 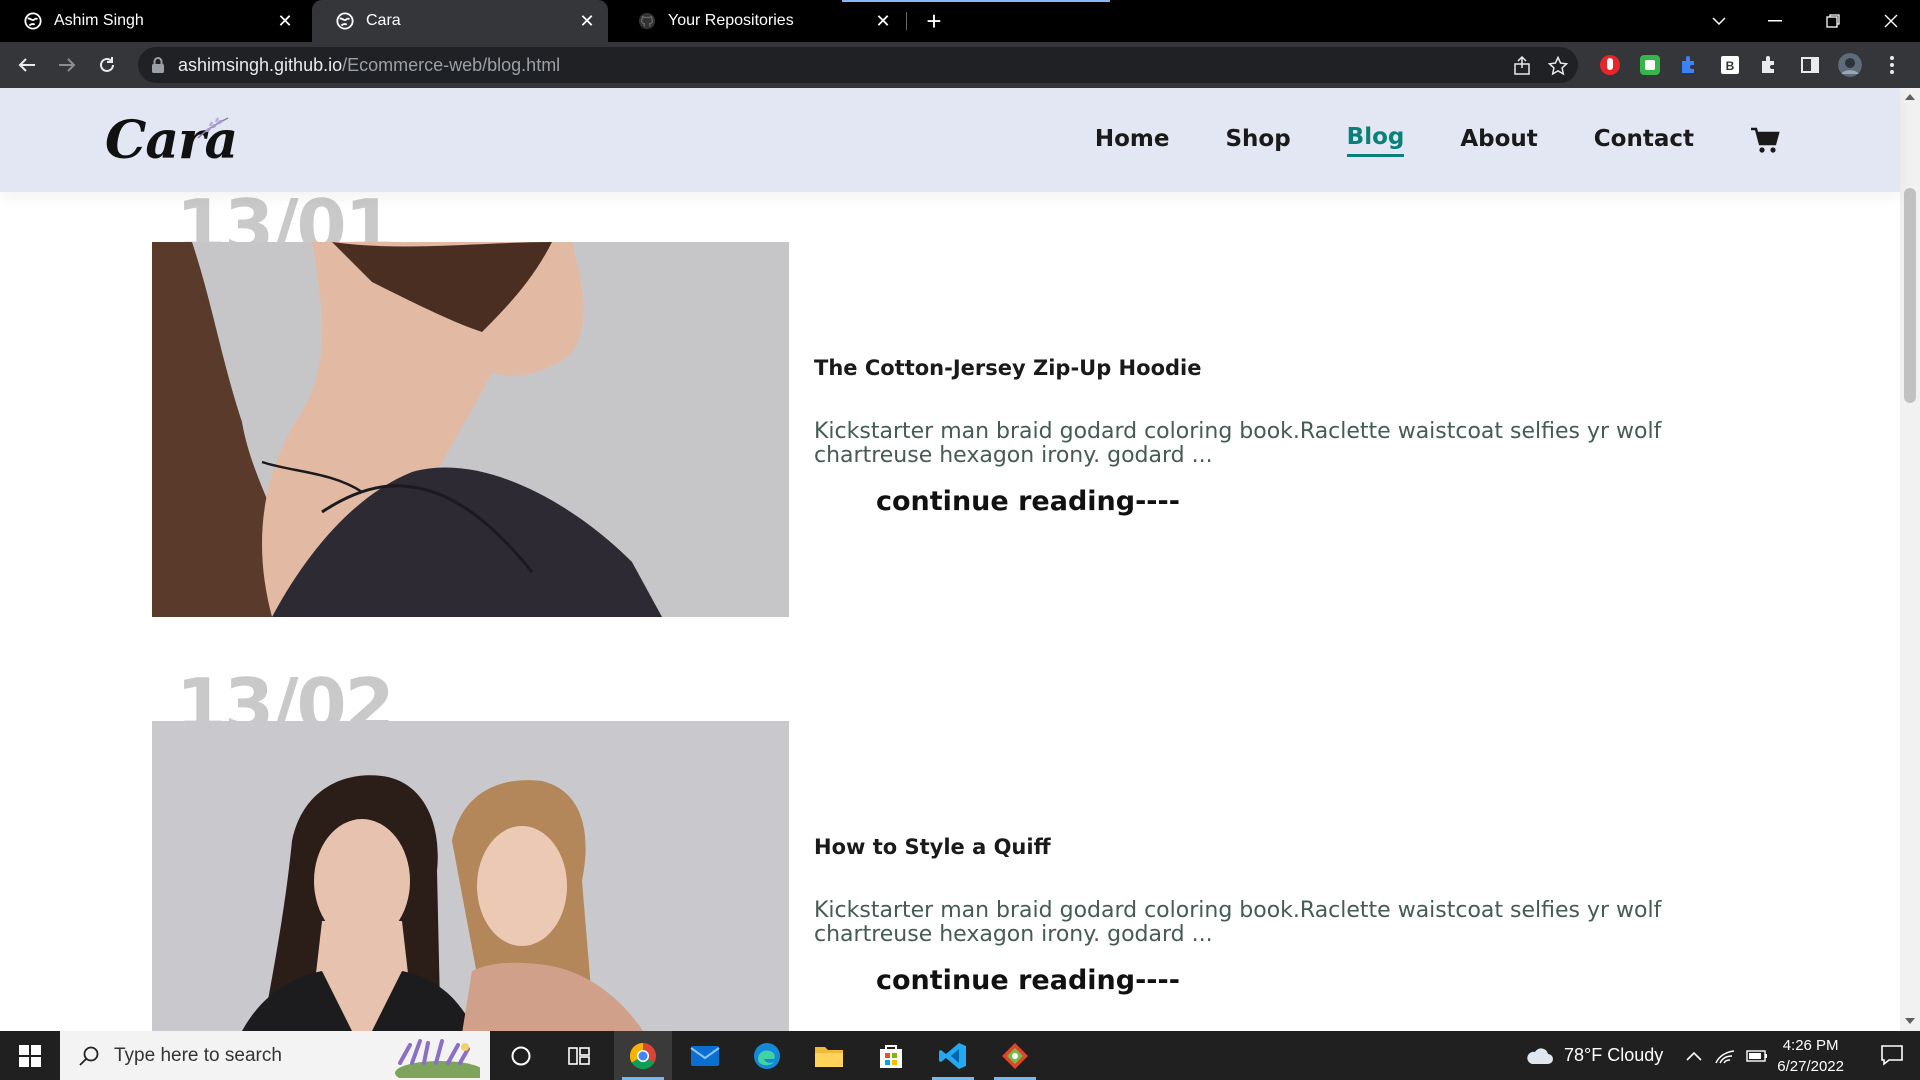 What do you see at coordinates (1770, 65) in the screenshot?
I see `extensions-puzzle-icon` at bounding box center [1770, 65].